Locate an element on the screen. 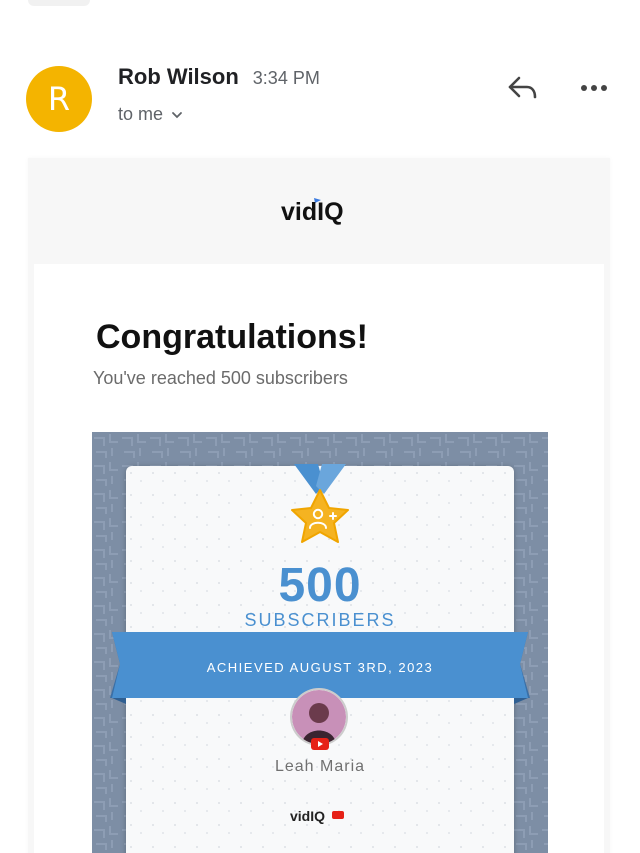  top-tab-remnant is located at coordinates (59, 3).